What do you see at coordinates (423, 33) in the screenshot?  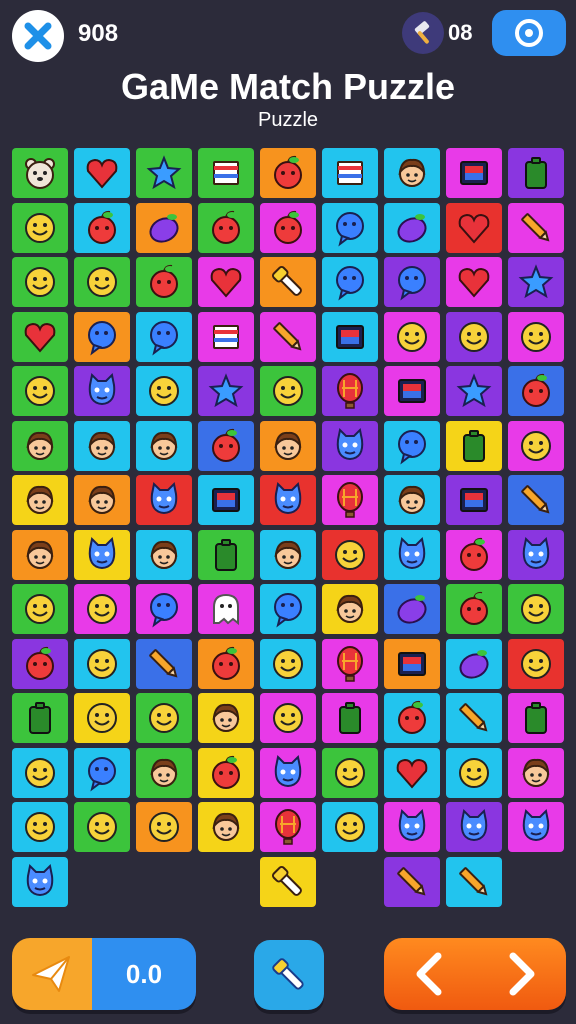 I see `hammer-button` at bounding box center [423, 33].